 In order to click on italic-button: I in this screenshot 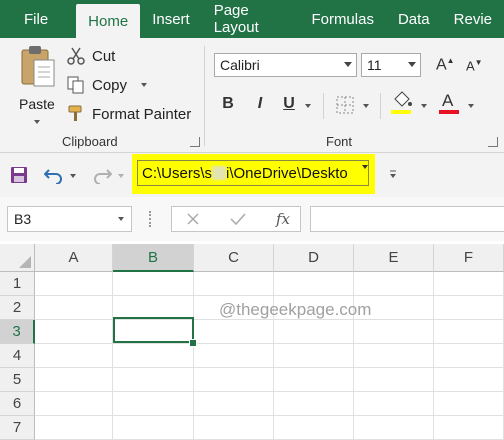, I will do `click(260, 104)`.